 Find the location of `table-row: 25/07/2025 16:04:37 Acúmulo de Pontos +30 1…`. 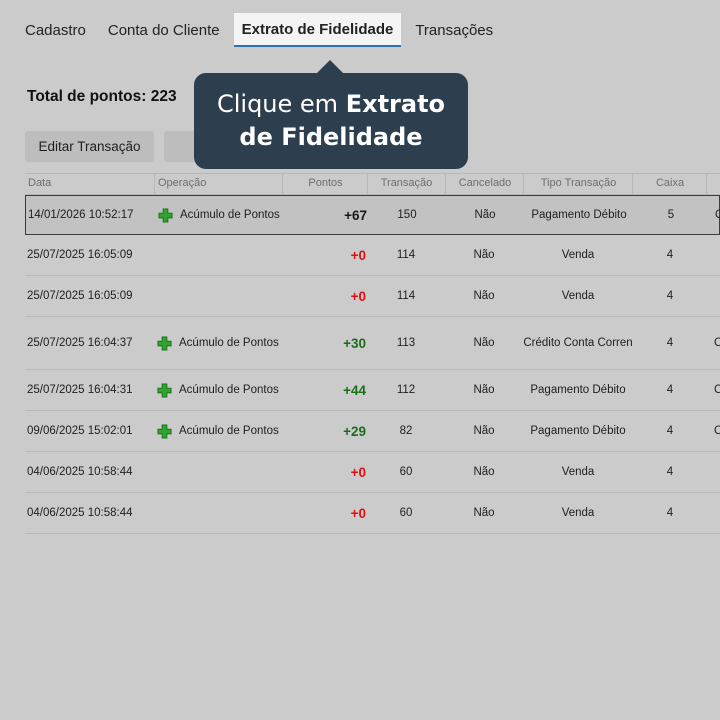

table-row: 25/07/2025 16:04:37 Acúmulo de Pontos +30 1… is located at coordinates (372, 343).